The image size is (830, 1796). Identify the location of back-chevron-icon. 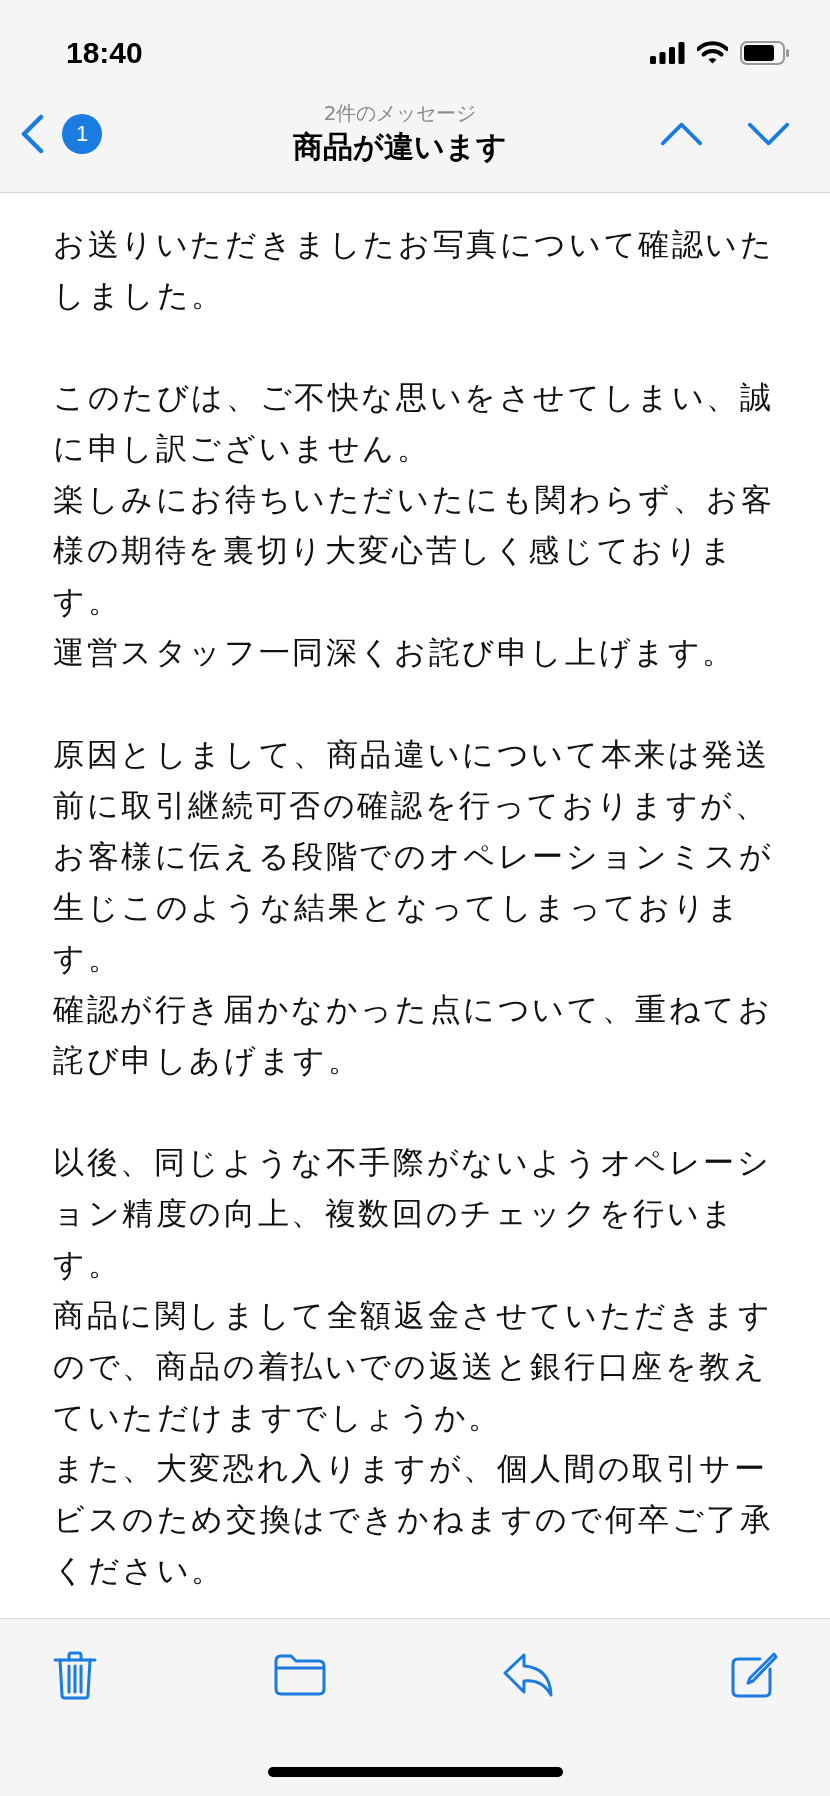
(32, 134).